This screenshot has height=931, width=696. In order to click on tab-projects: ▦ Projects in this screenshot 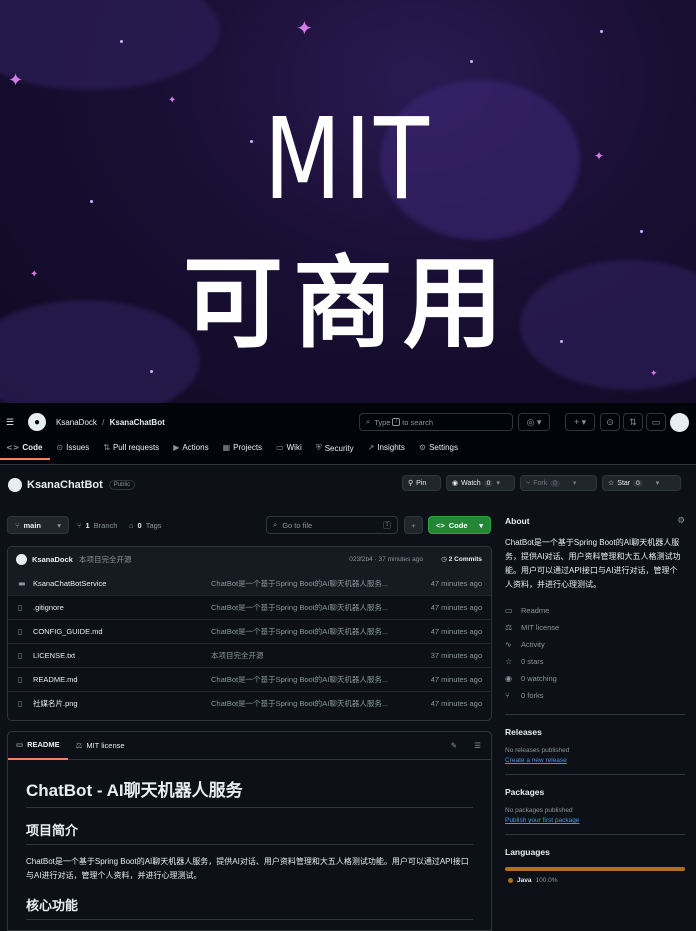, I will do `click(243, 449)`.